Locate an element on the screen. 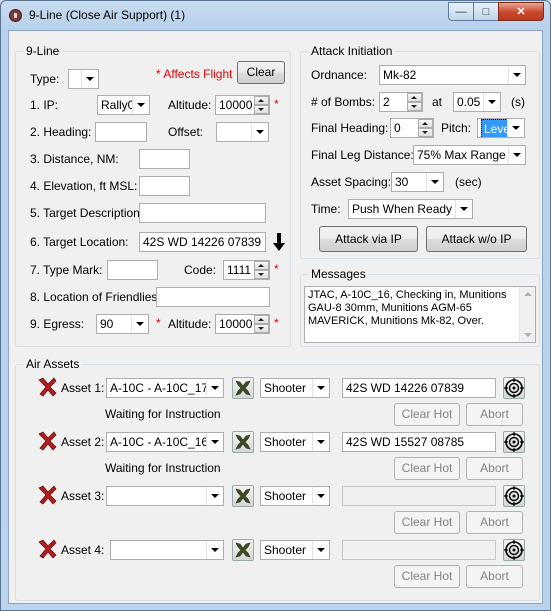 This screenshot has width=551, height=611. final-leg-dropdown: 75% Max Range is located at coordinates (469, 155).